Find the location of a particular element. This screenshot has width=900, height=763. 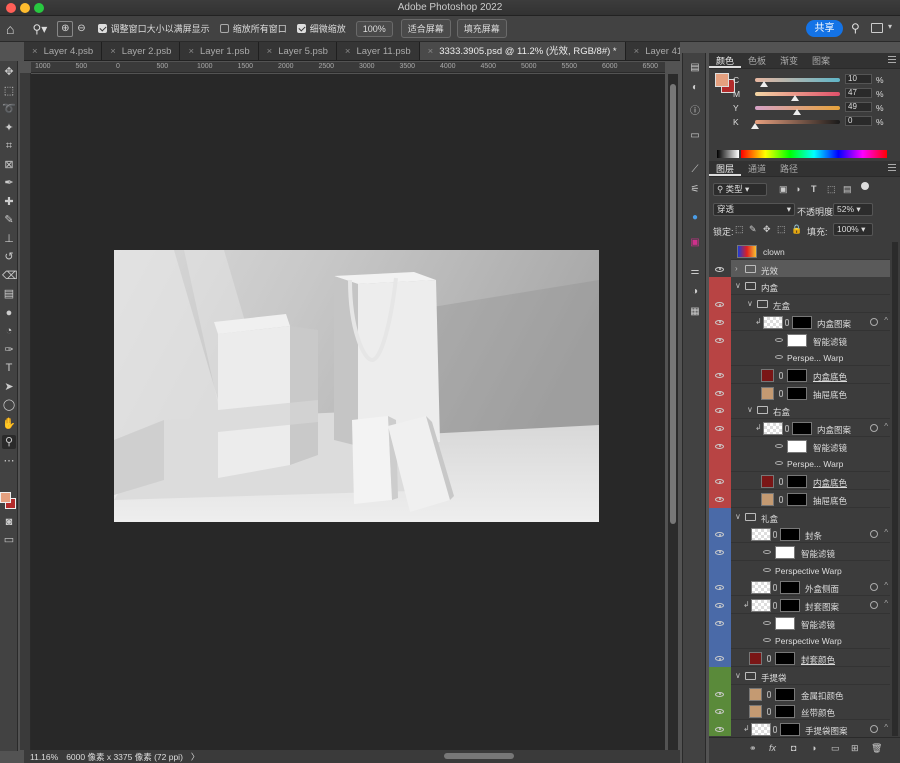

fill-input: 100% ▾ is located at coordinates (853, 229).